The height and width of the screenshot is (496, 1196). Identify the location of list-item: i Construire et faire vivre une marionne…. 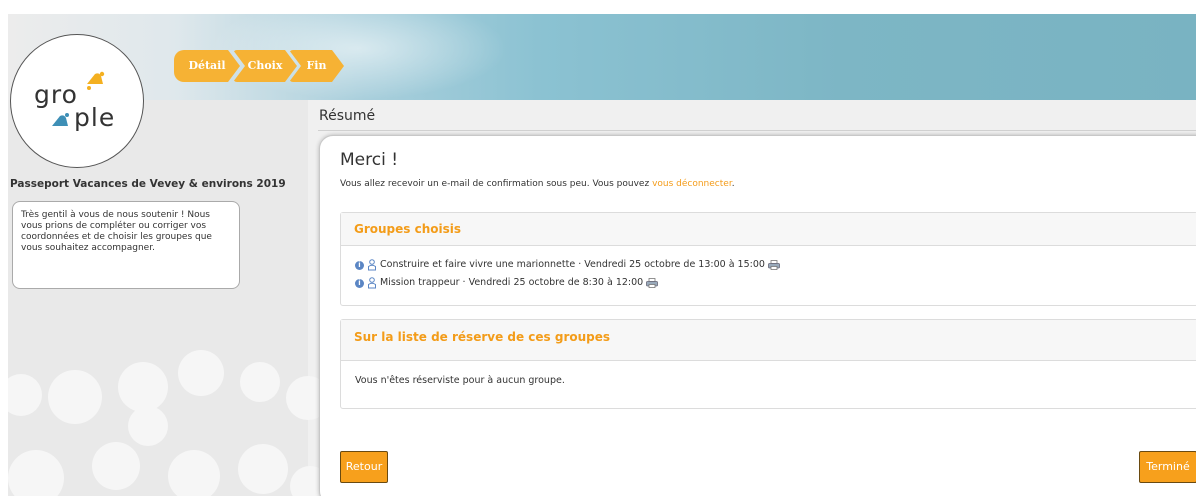
(567, 265).